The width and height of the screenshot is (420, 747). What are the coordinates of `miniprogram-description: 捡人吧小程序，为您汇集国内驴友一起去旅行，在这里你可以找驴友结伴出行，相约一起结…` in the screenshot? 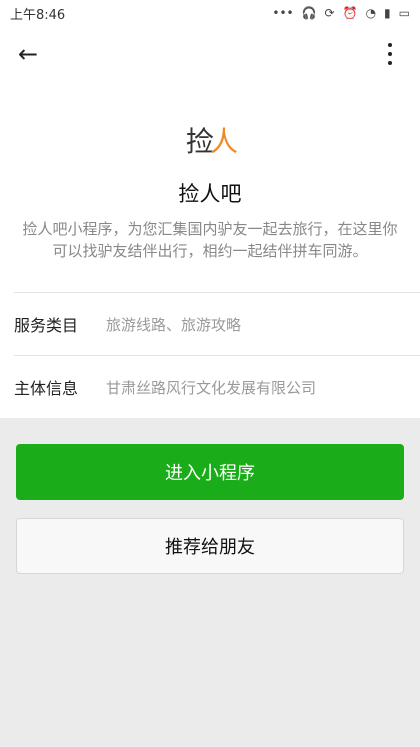 It's located at (210, 240).